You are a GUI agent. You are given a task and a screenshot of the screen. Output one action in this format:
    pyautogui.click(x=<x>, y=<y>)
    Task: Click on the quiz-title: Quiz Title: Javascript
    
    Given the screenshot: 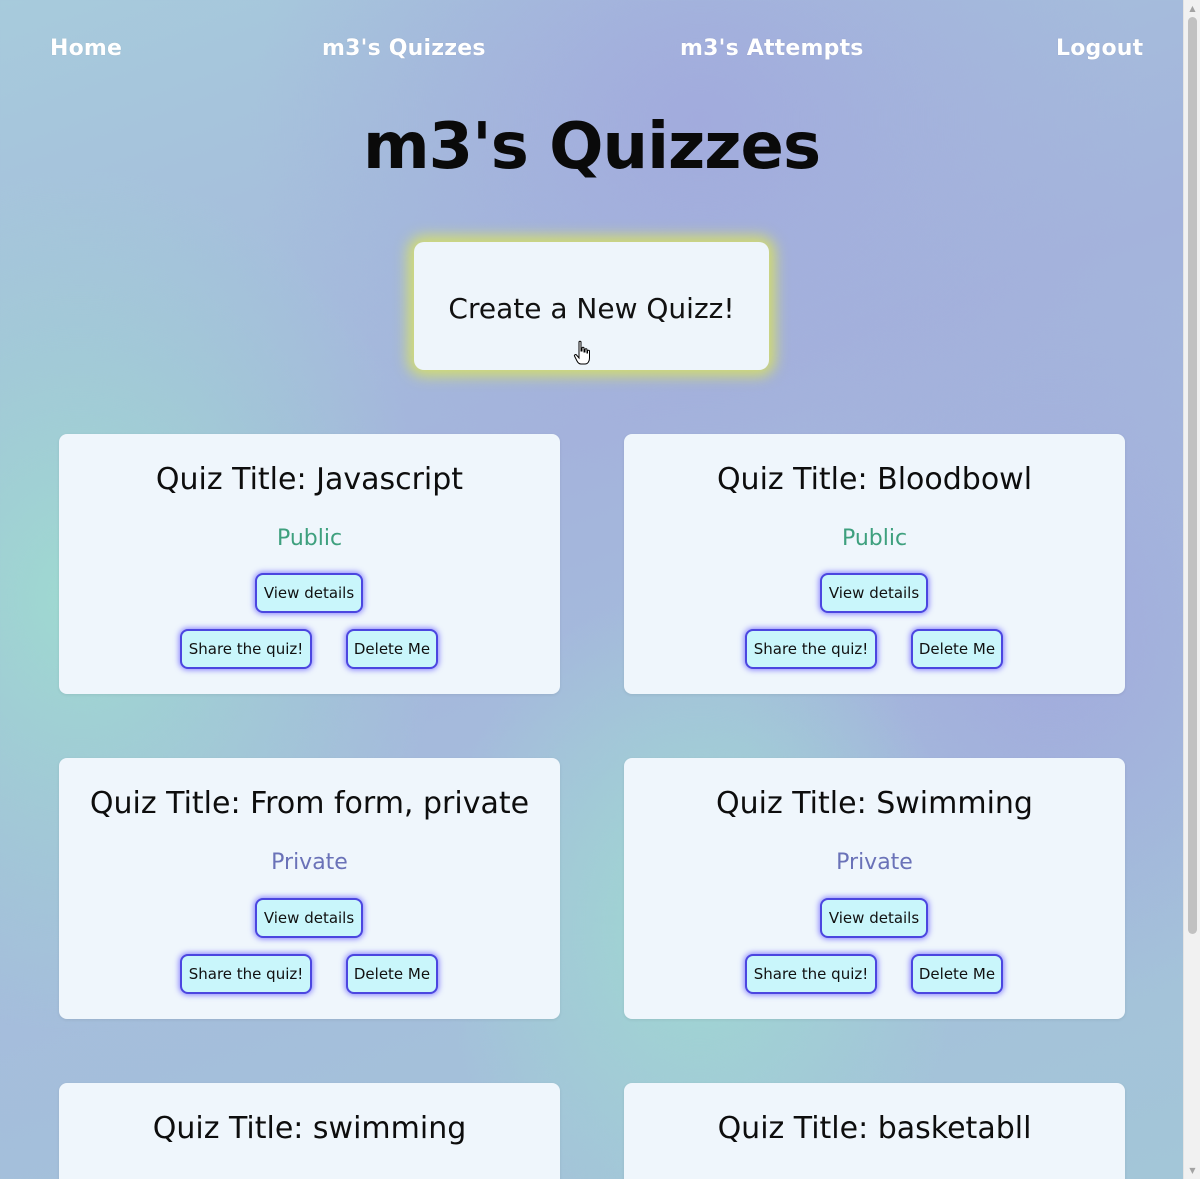 What is the action you would take?
    pyautogui.click(x=309, y=479)
    